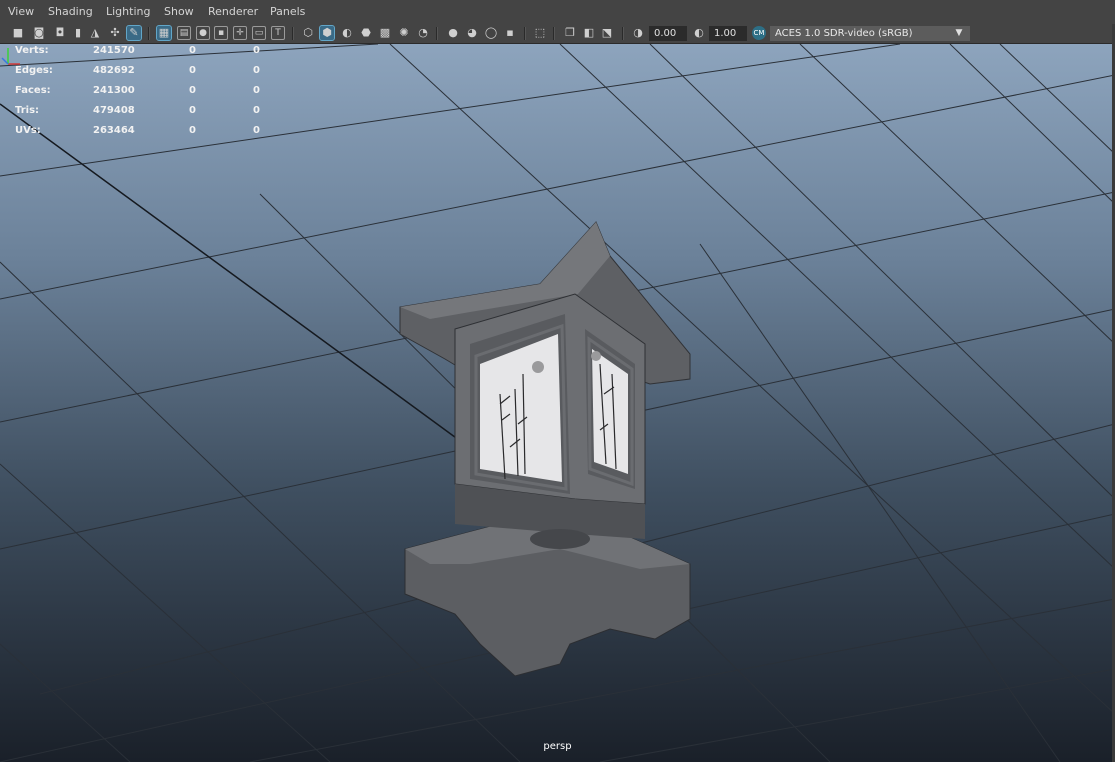  I want to click on menu-panels: Panels, so click(287, 11).